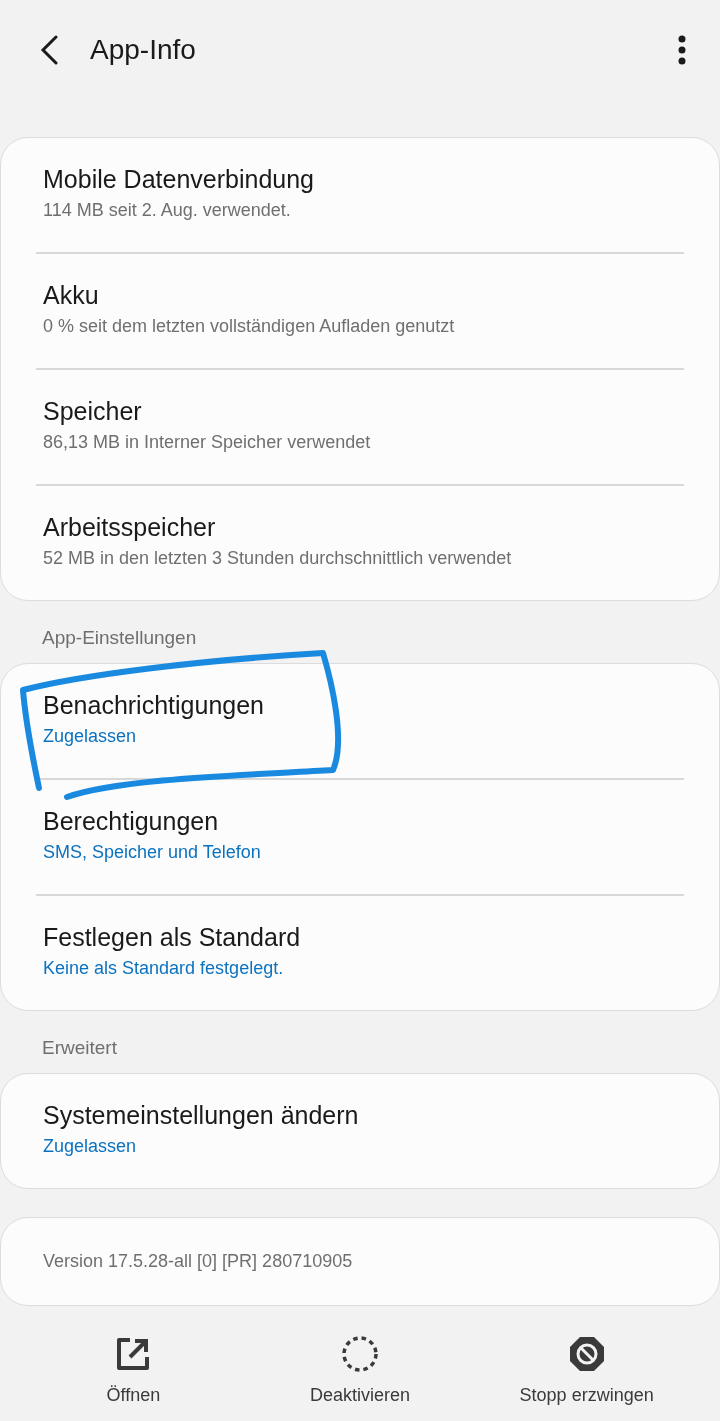 The width and height of the screenshot is (720, 1421). I want to click on item-title: Benachrichtigungen, so click(154, 705).